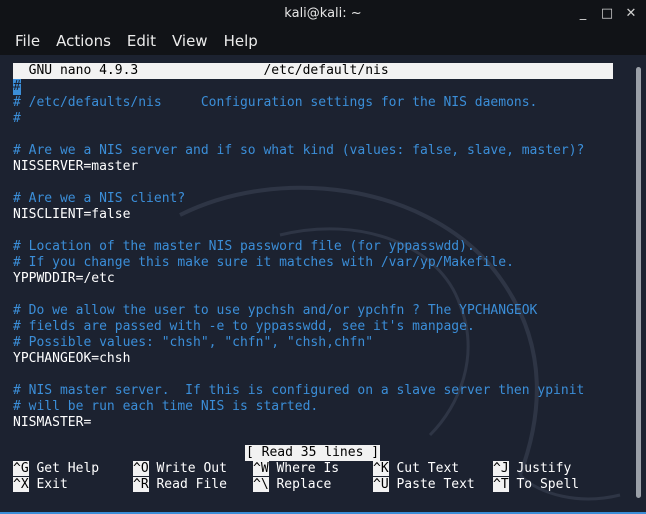 The image size is (646, 514). I want to click on content-line: # Are we a NIS client?, so click(99, 198).